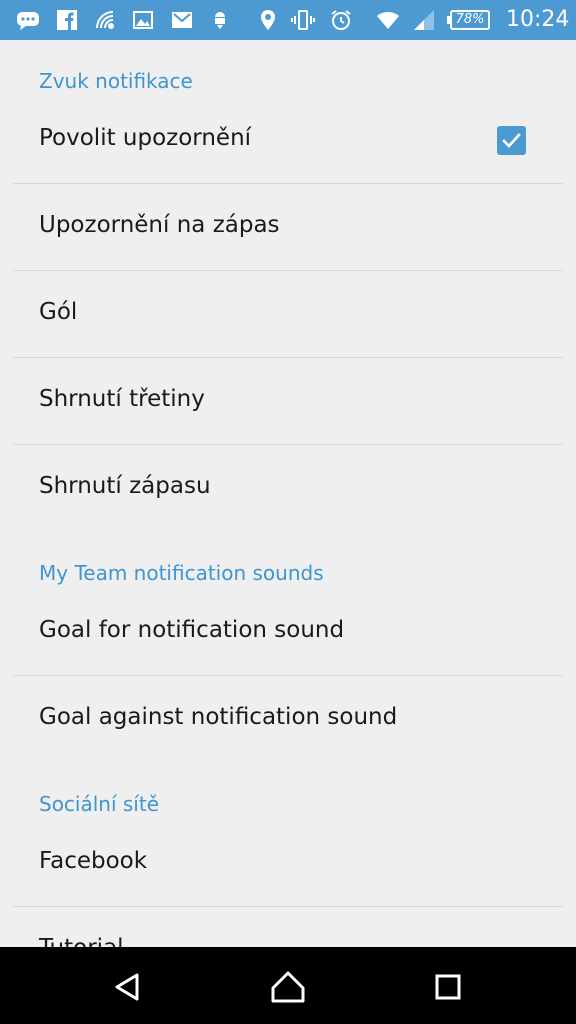 The width and height of the screenshot is (576, 1024). I want to click on section-header-my-team: My Team notification sounds, so click(181, 573).